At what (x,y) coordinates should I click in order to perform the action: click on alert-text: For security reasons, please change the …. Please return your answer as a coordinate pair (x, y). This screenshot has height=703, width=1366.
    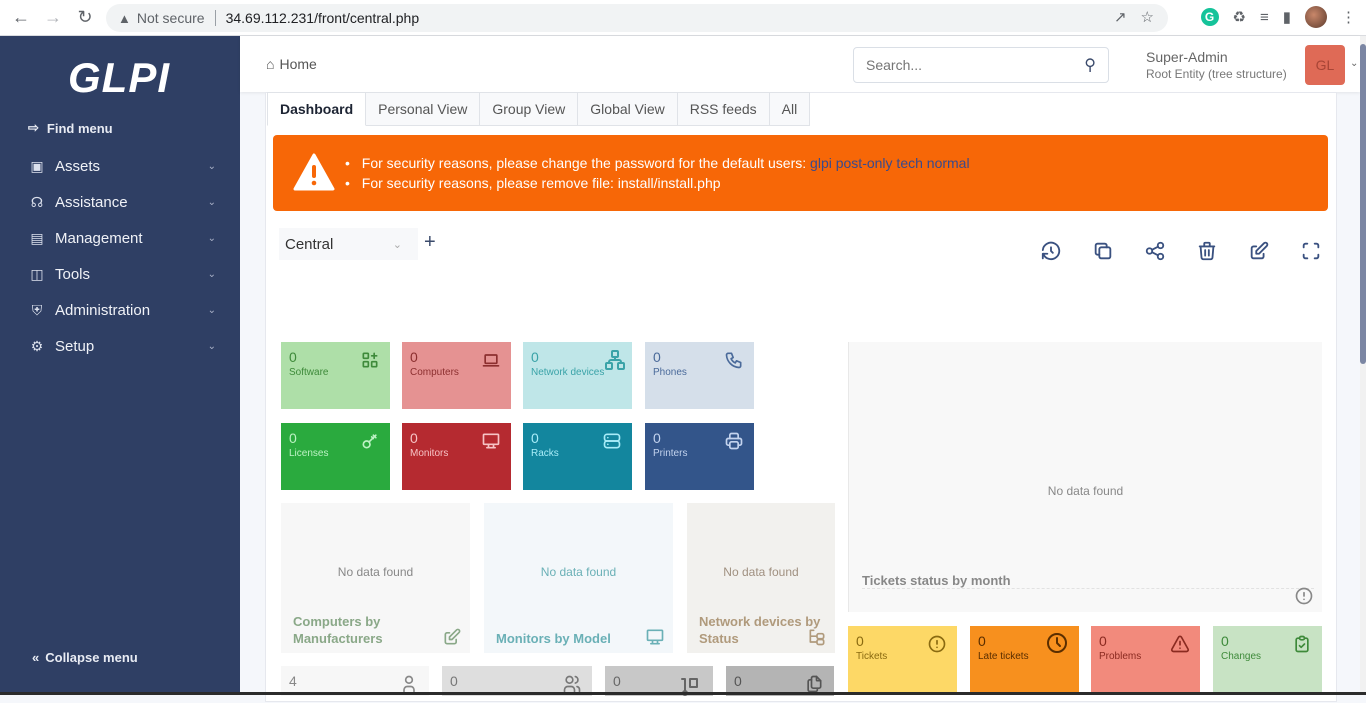
    Looking at the image, I should click on (584, 163).